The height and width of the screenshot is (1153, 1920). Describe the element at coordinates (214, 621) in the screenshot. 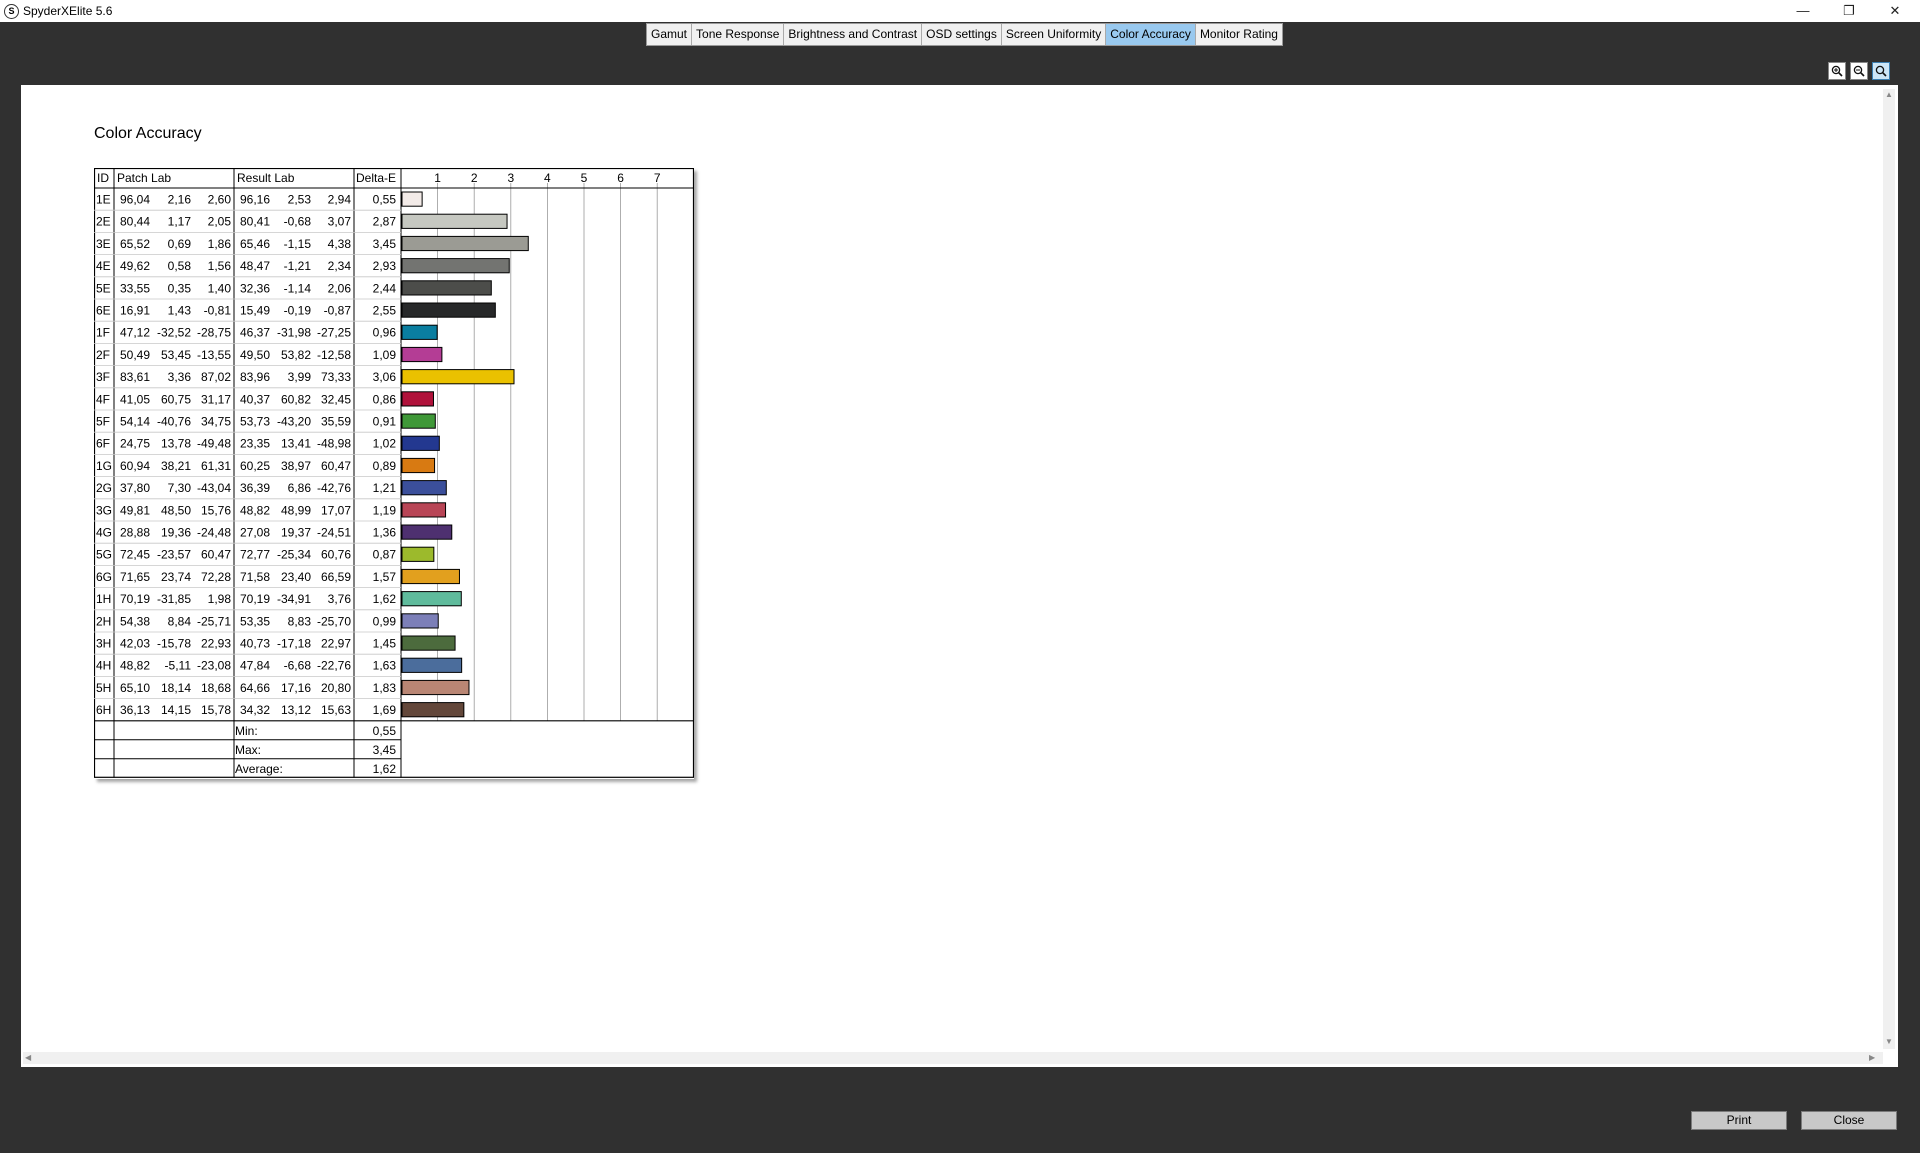

I see `patch-b: -25,71` at that location.